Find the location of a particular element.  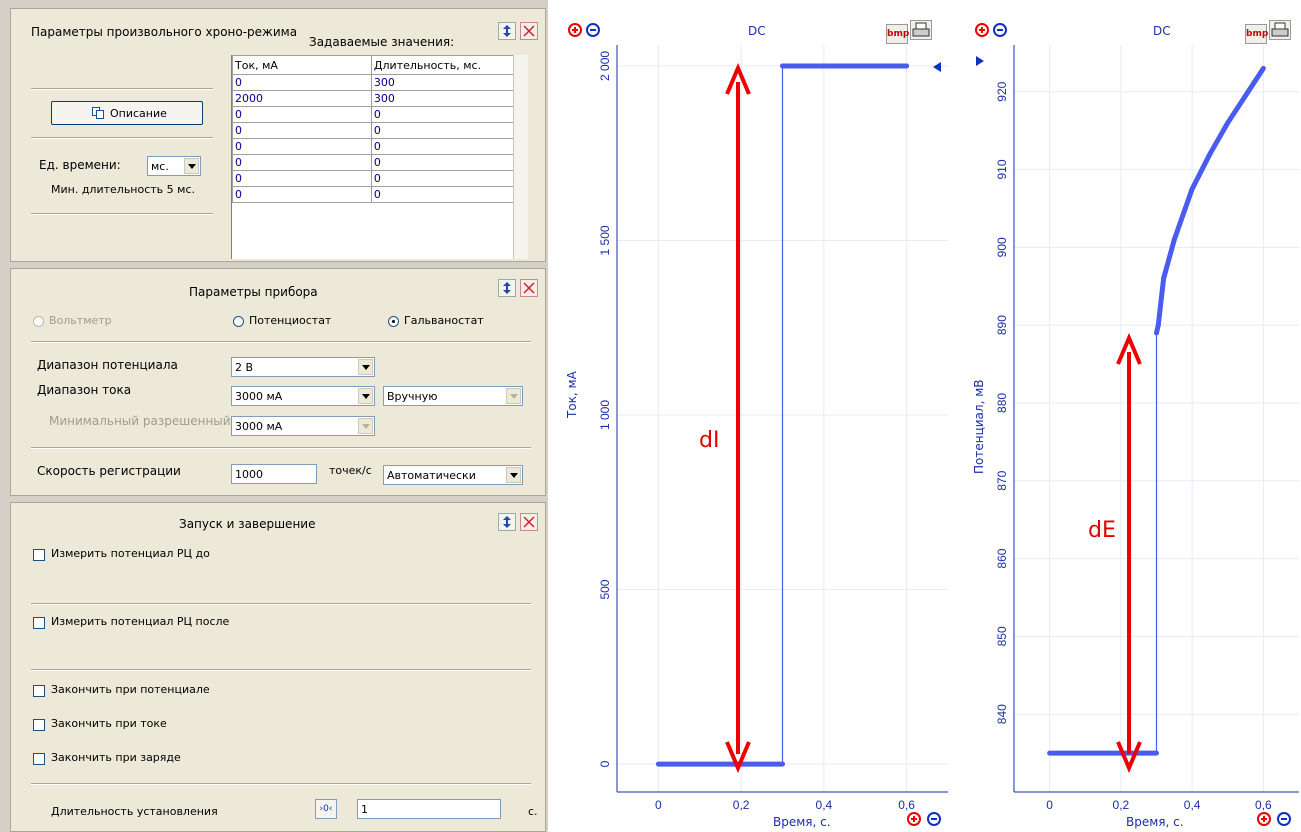

radio-voltmeter-label: Вольтметр is located at coordinates (80, 320).